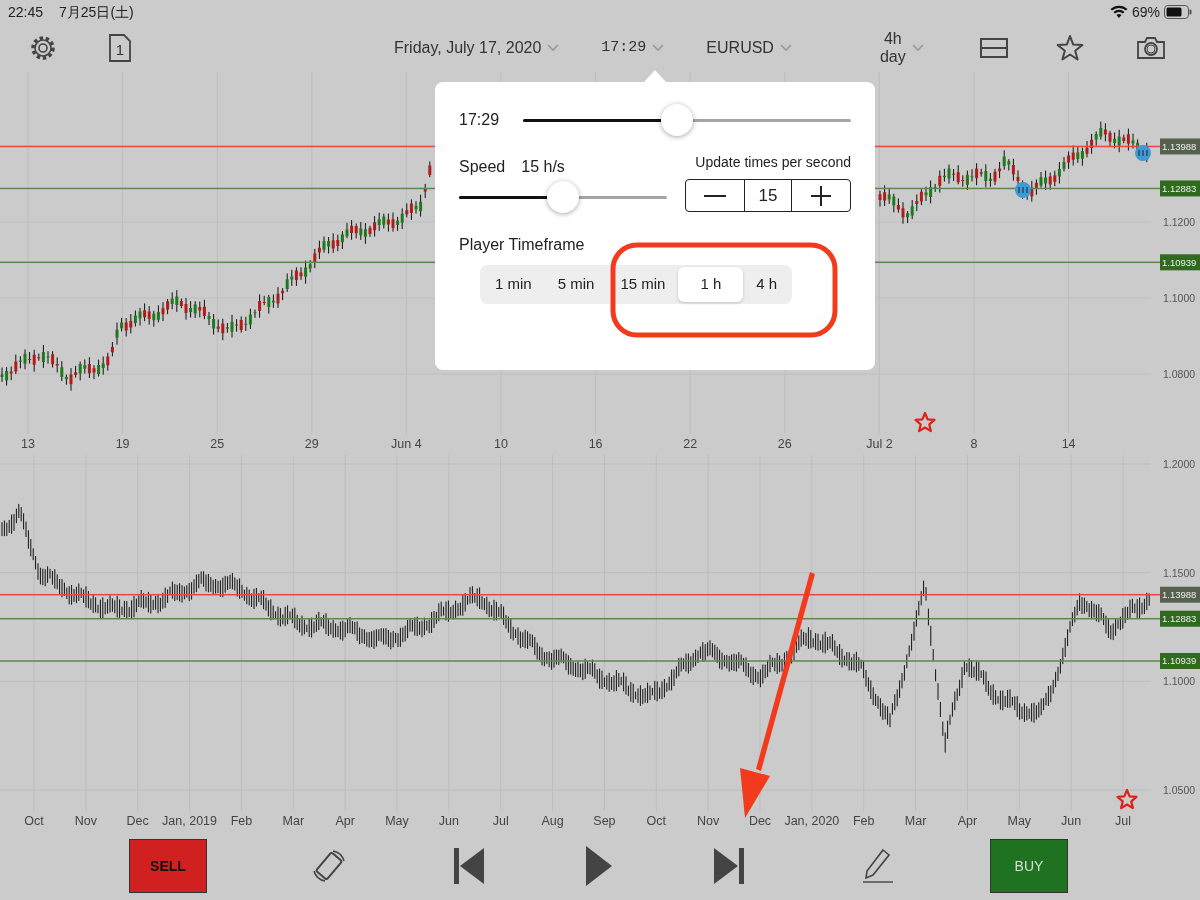 This screenshot has height=900, width=1200. What do you see at coordinates (879, 444) in the screenshot?
I see `date-axis-label: Jul 2` at bounding box center [879, 444].